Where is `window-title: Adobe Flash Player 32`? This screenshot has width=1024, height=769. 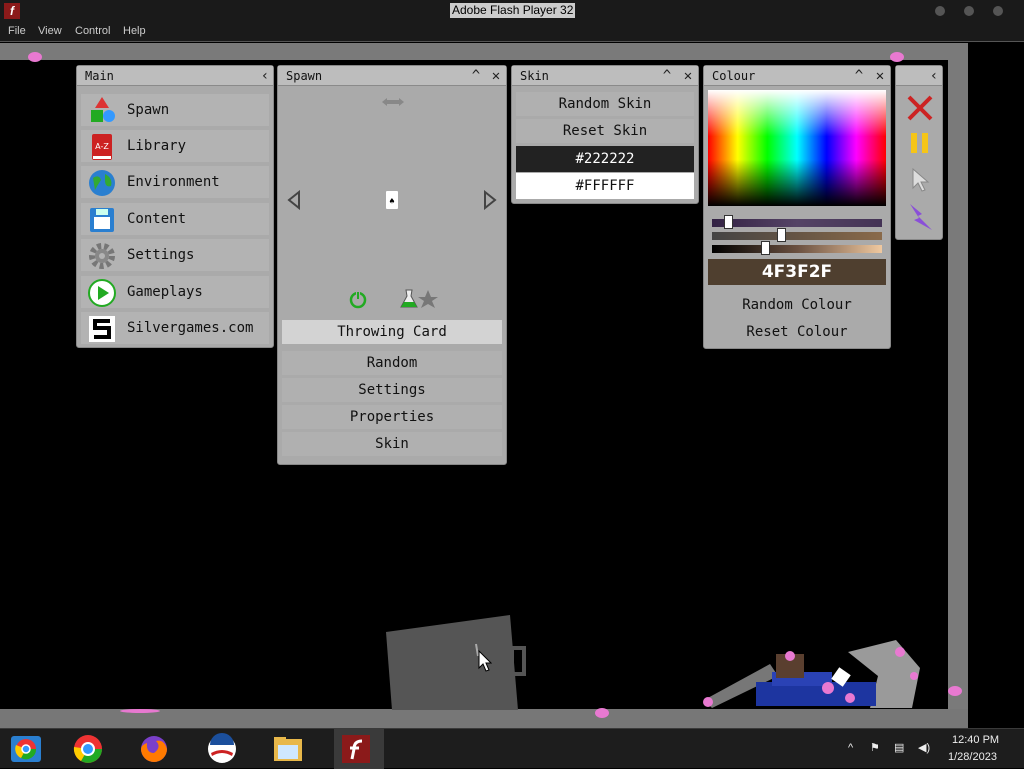
window-title: Adobe Flash Player 32 is located at coordinates (513, 10).